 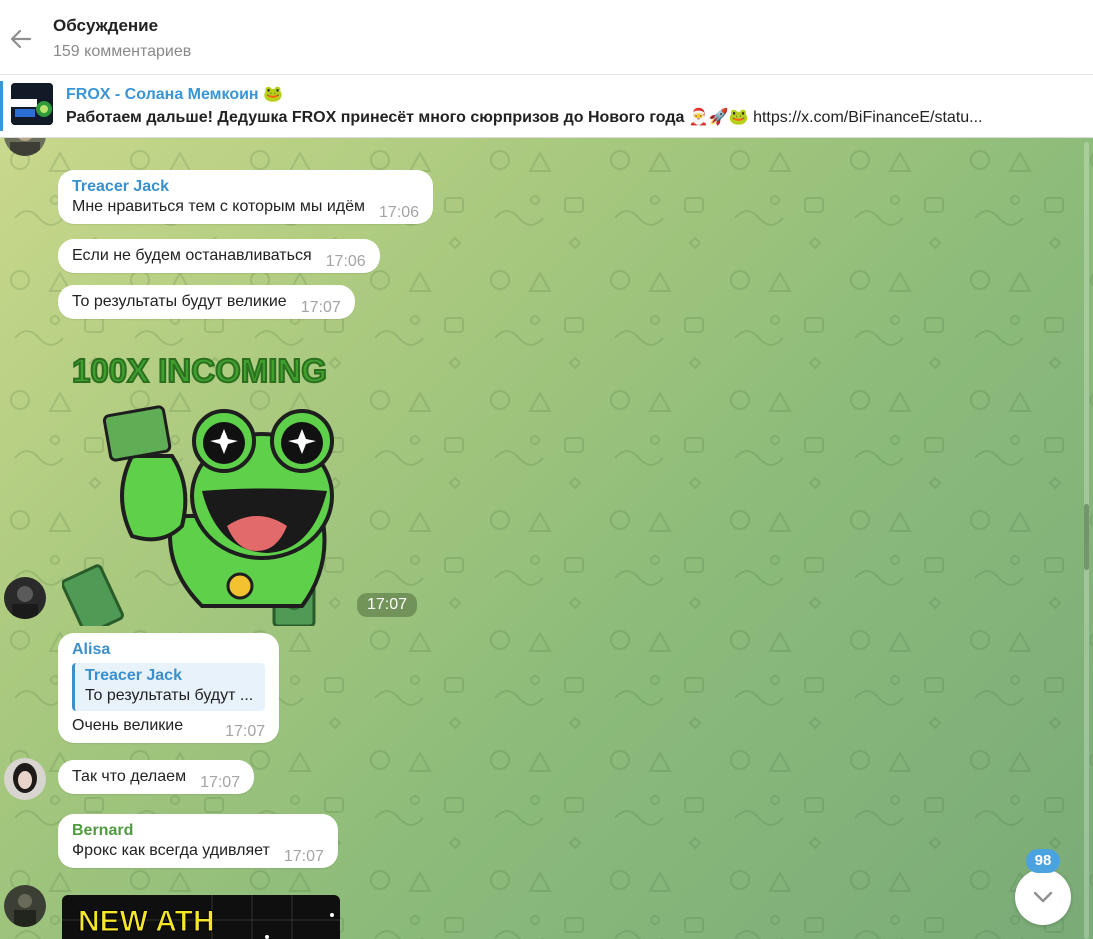 I want to click on frog-icon, so click(x=198, y=515).